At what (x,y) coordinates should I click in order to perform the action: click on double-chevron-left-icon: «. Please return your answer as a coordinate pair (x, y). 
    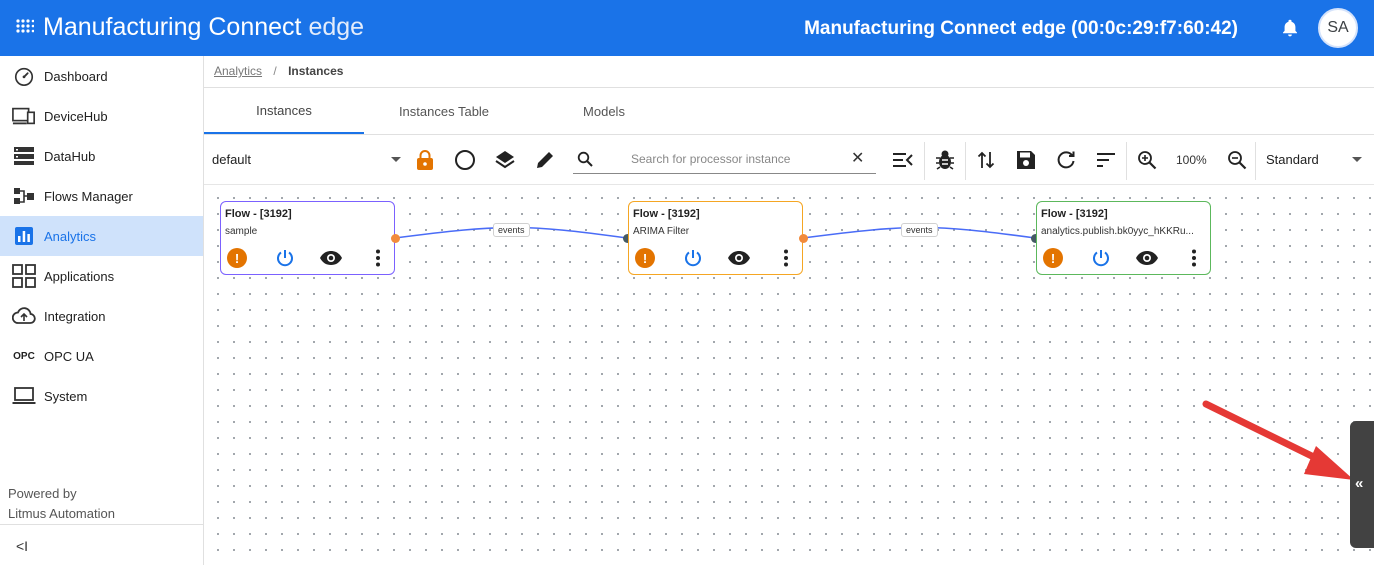
    Looking at the image, I should click on (1359, 483).